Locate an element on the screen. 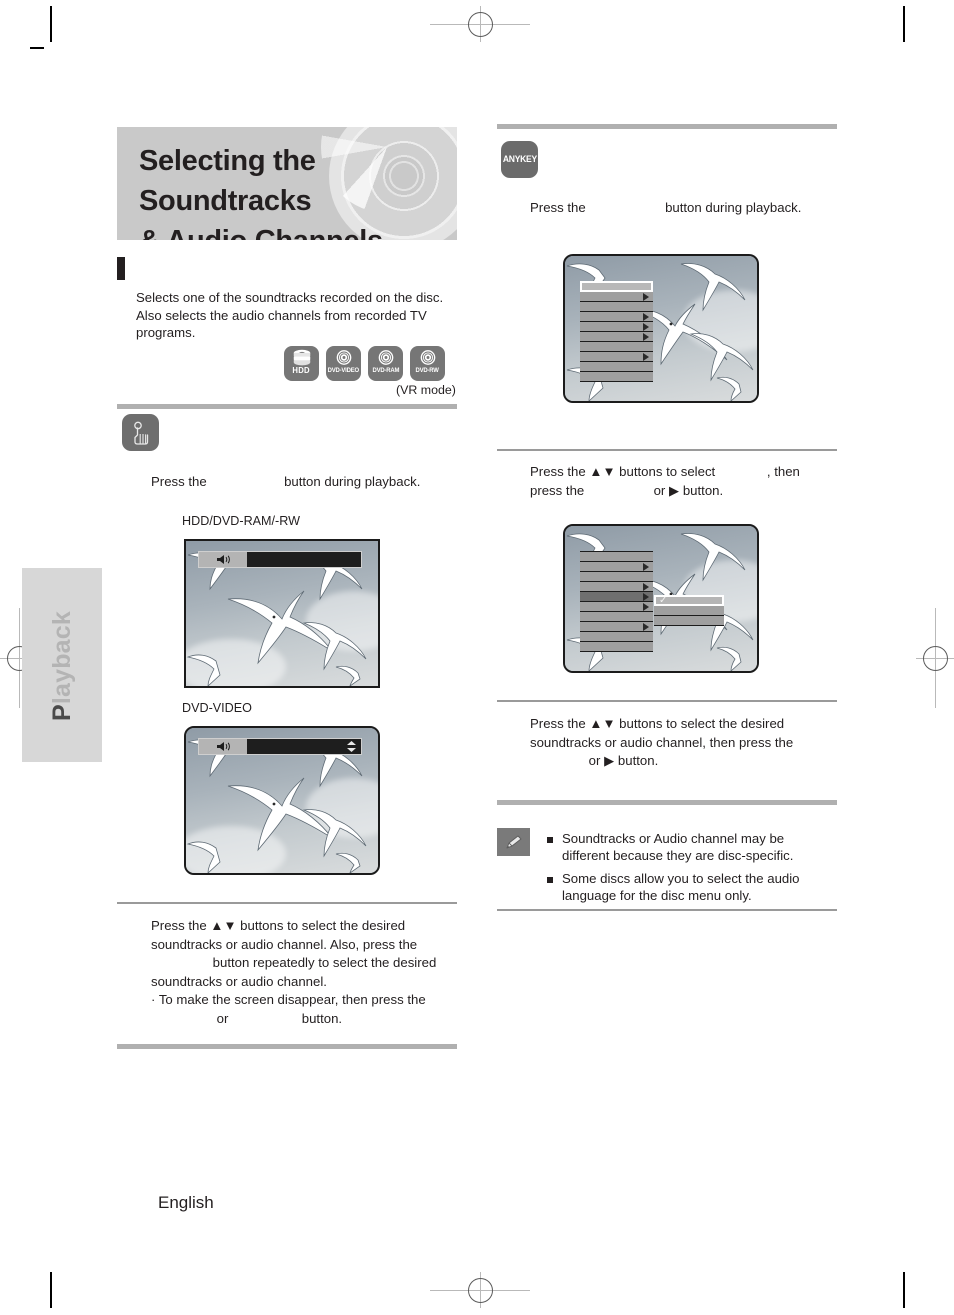 The width and height of the screenshot is (954, 1315). right-instr1-arrow: ▶ is located at coordinates (674, 490).